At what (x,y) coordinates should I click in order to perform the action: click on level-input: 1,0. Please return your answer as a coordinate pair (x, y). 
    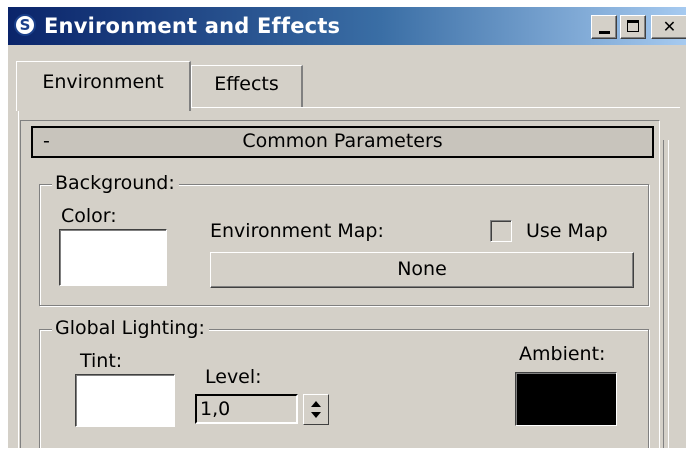
    Looking at the image, I should click on (246, 409).